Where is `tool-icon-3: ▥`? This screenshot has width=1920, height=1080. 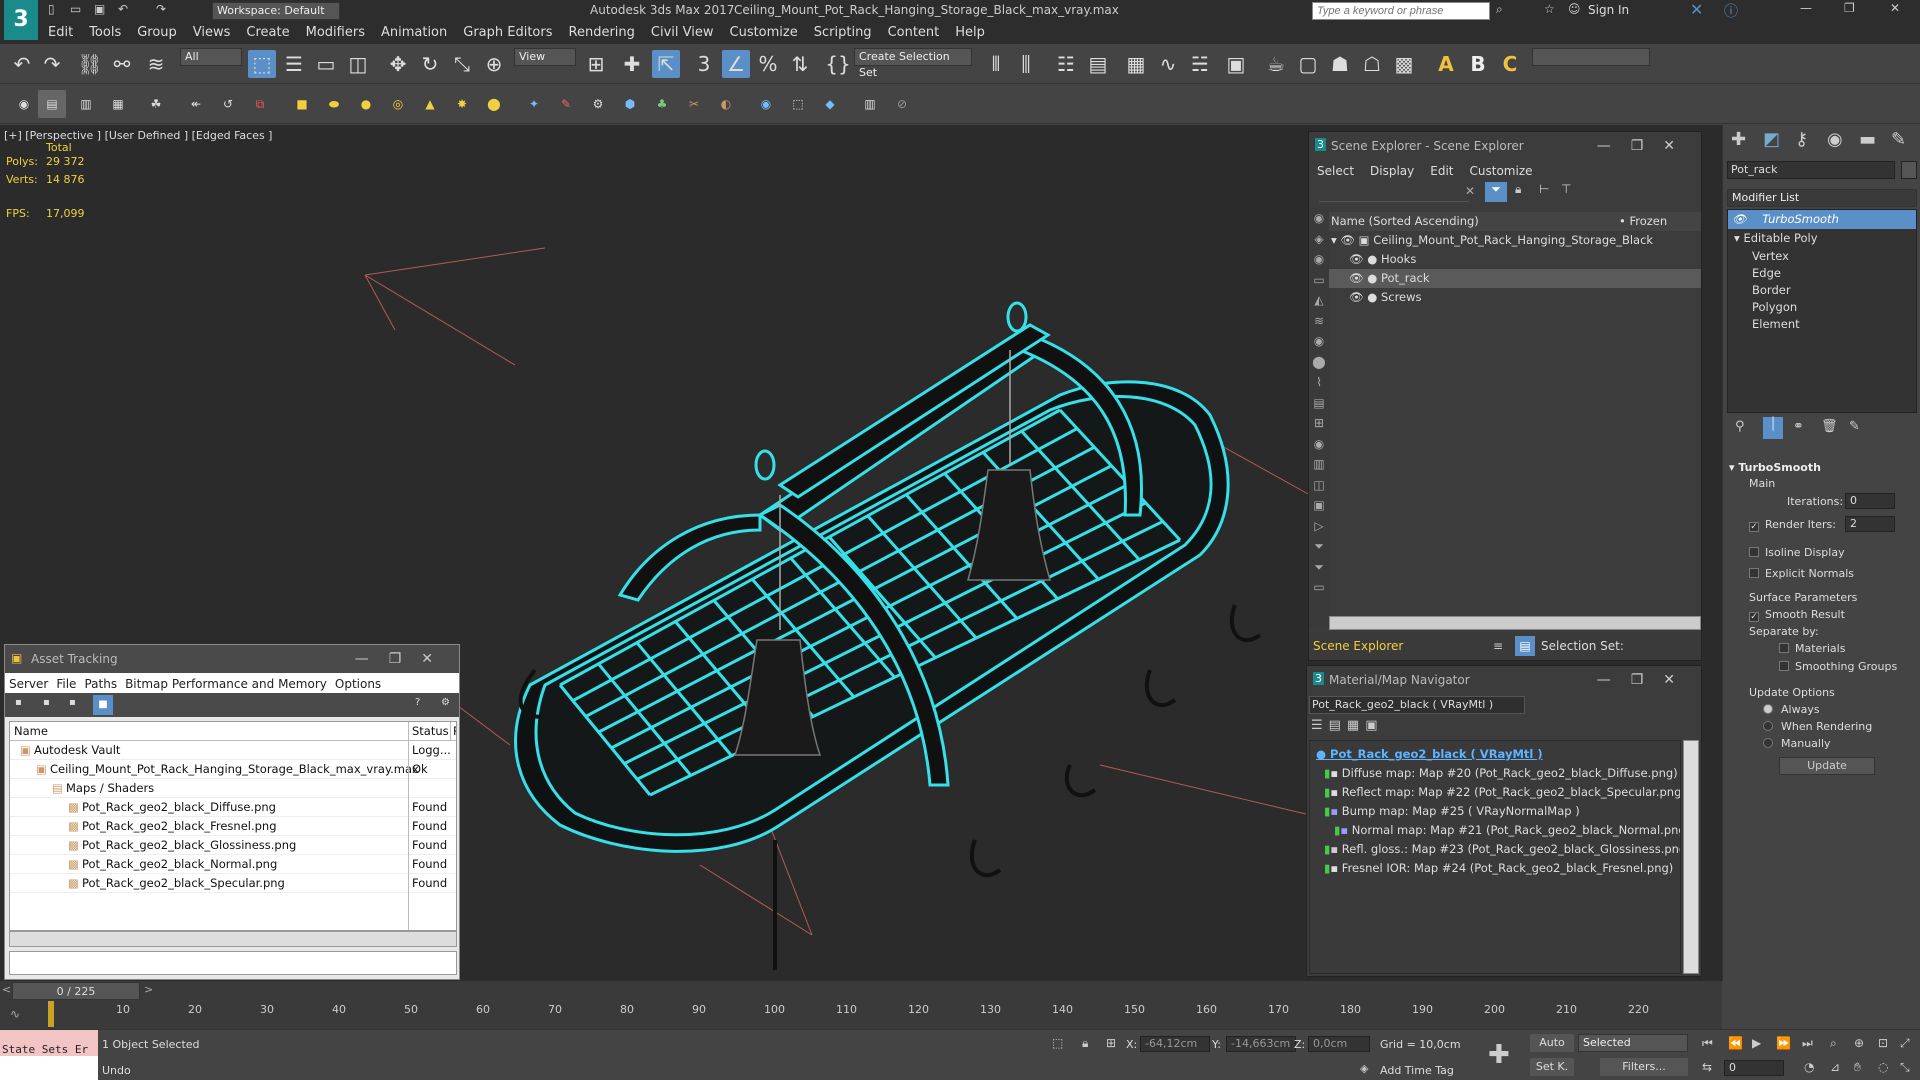
tool-icon-3: ▥ is located at coordinates (86, 104).